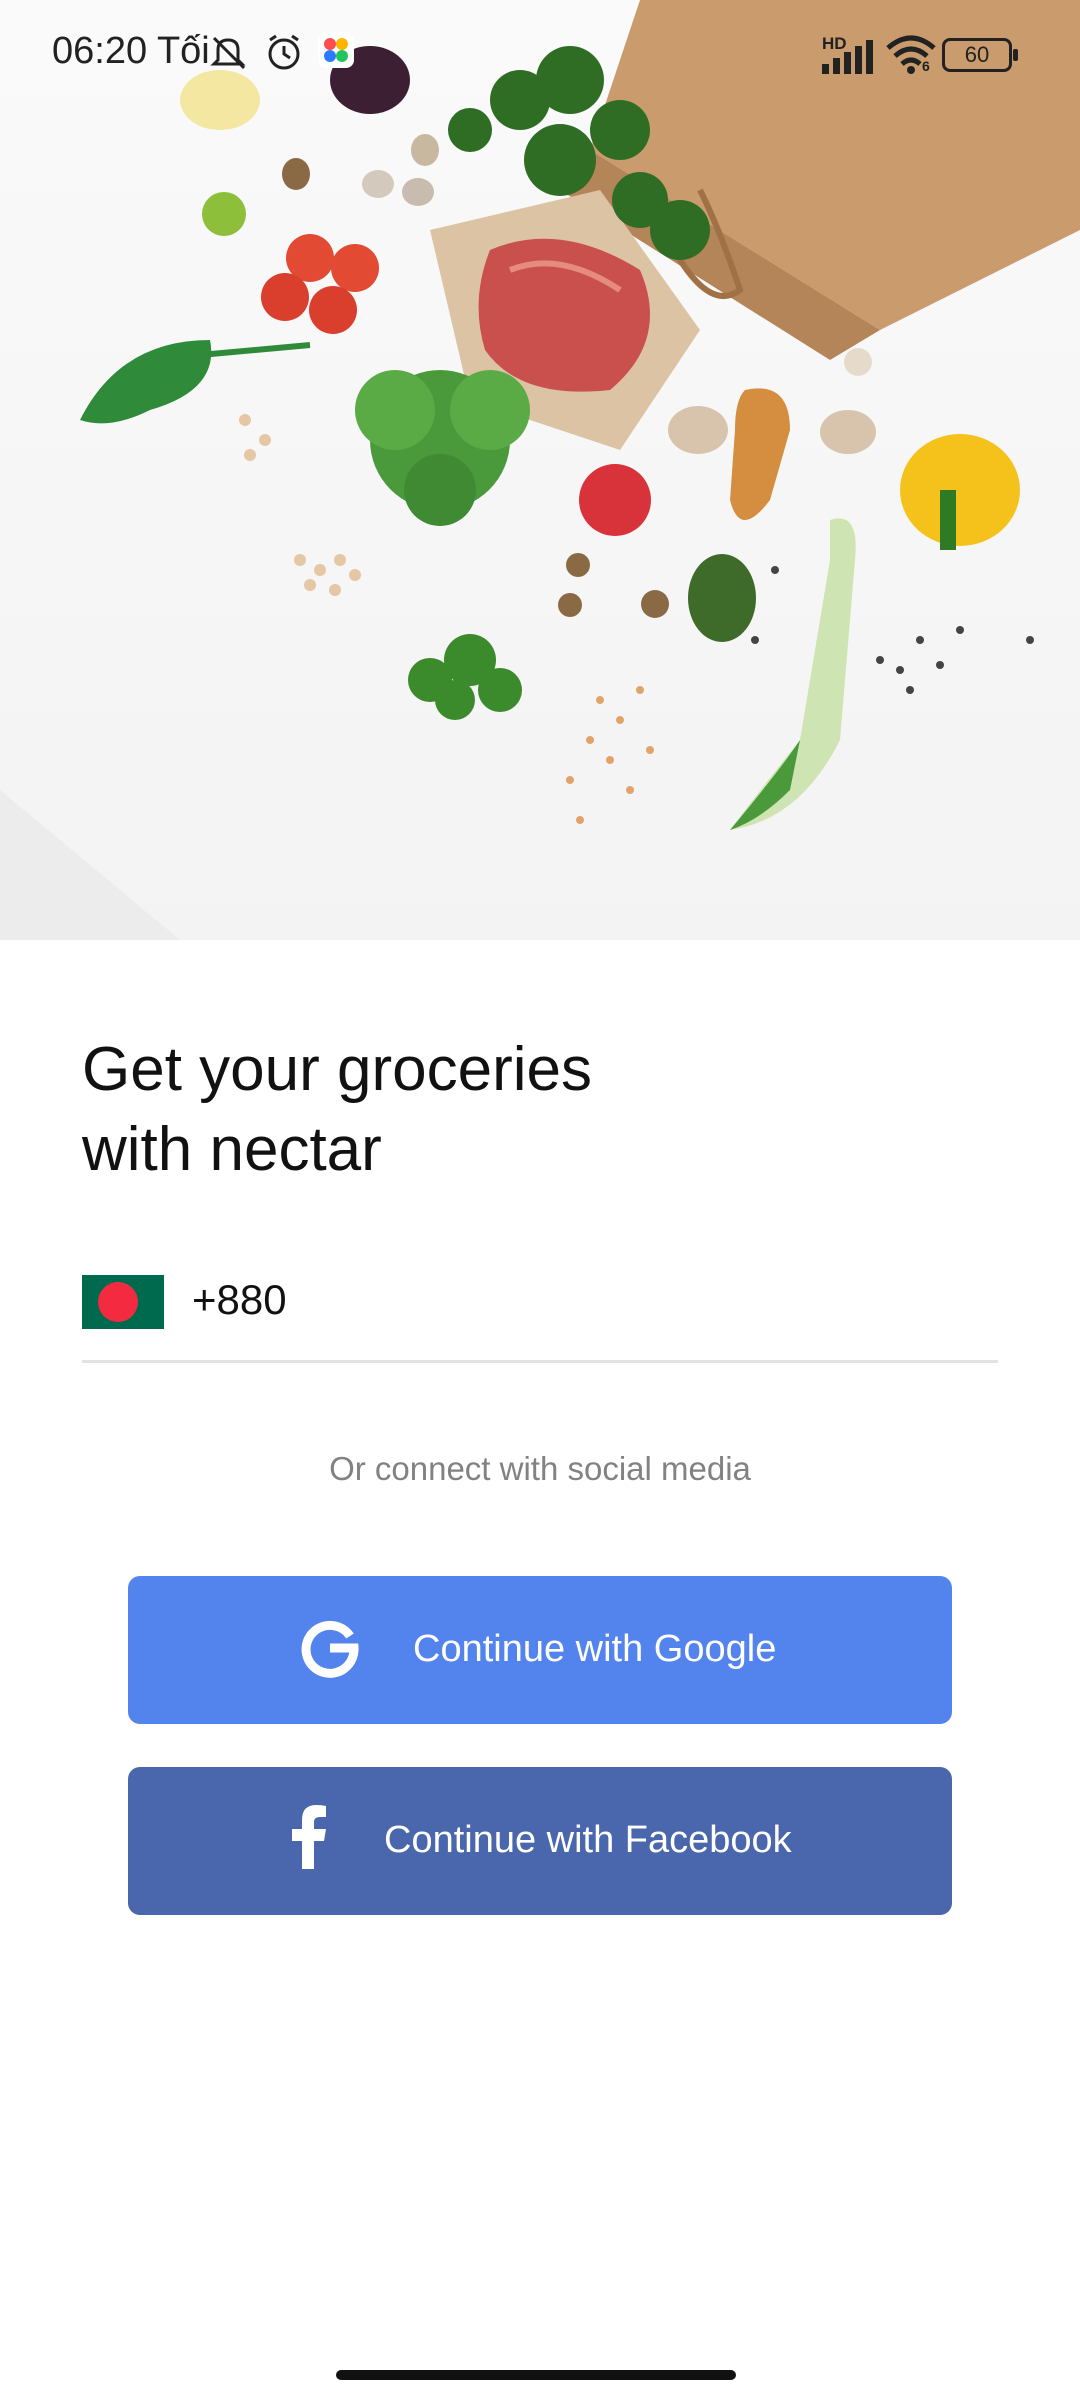  Describe the element at coordinates (232, 1149) in the screenshot. I see `page-title-line-2: with nectar` at that location.